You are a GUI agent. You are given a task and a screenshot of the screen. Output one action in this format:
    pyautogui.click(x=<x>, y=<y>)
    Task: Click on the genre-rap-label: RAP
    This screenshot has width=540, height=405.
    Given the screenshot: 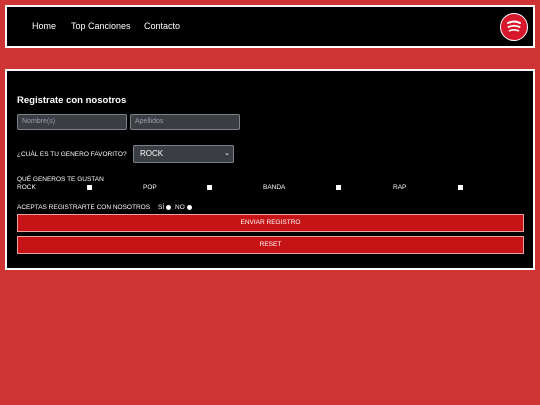 What is the action you would take?
    pyautogui.click(x=400, y=187)
    